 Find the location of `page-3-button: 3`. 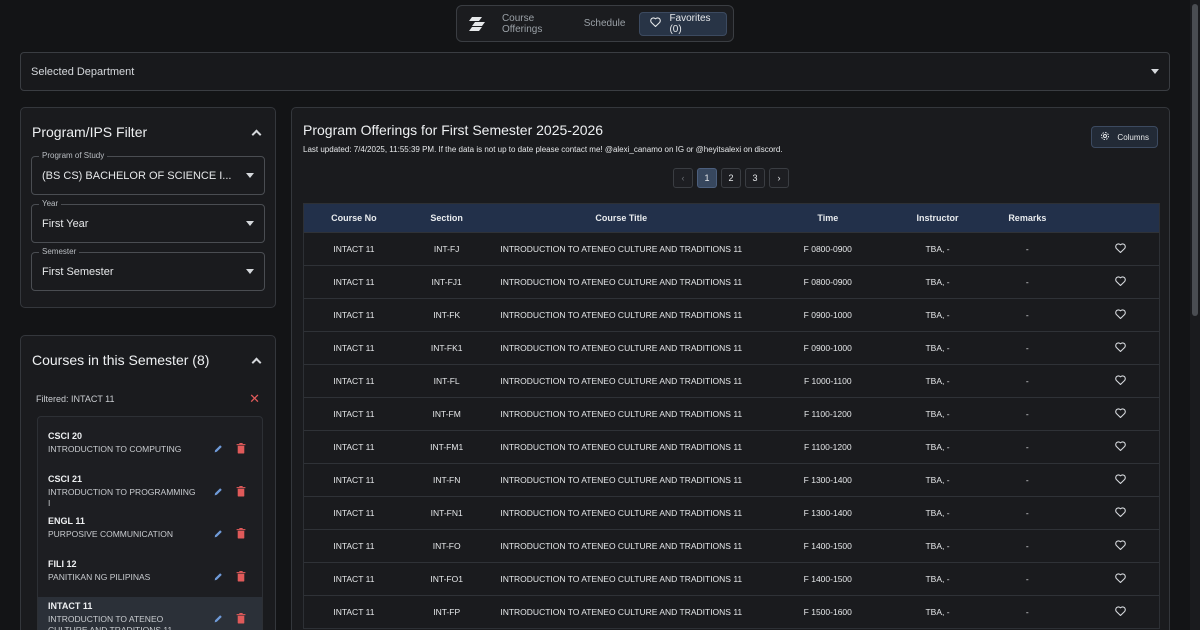

page-3-button: 3 is located at coordinates (755, 178).